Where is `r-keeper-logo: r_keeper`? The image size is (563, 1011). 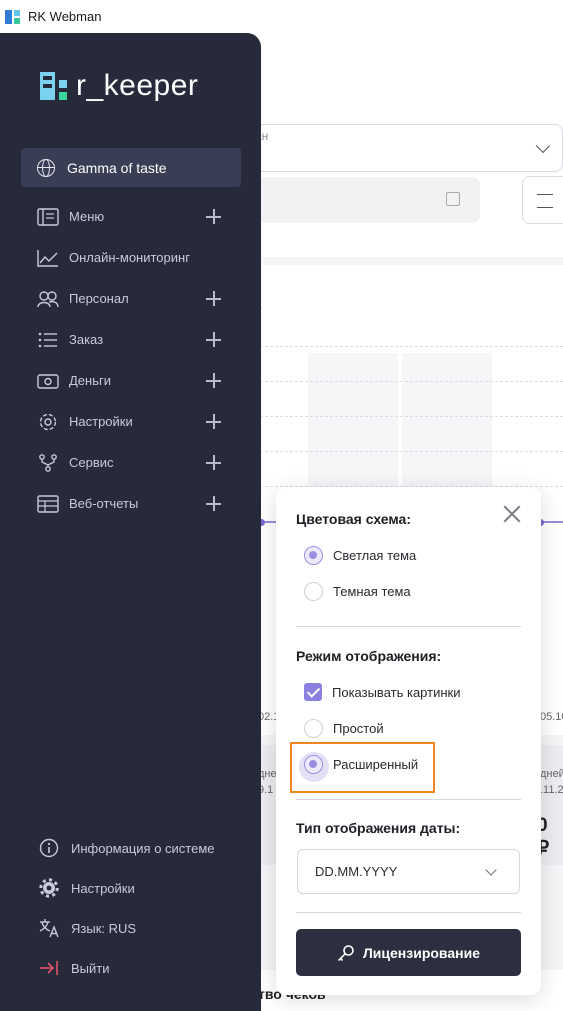
r-keeper-logo: r_keeper is located at coordinates (119, 85).